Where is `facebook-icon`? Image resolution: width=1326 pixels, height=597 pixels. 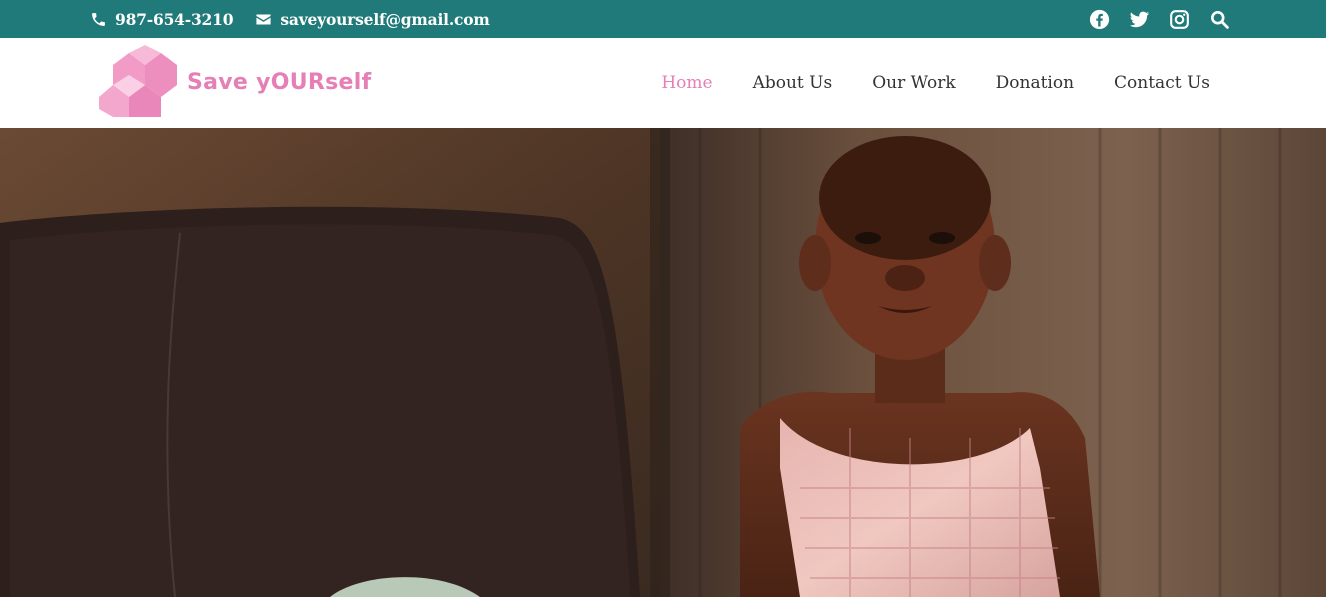 facebook-icon is located at coordinates (1099, 19).